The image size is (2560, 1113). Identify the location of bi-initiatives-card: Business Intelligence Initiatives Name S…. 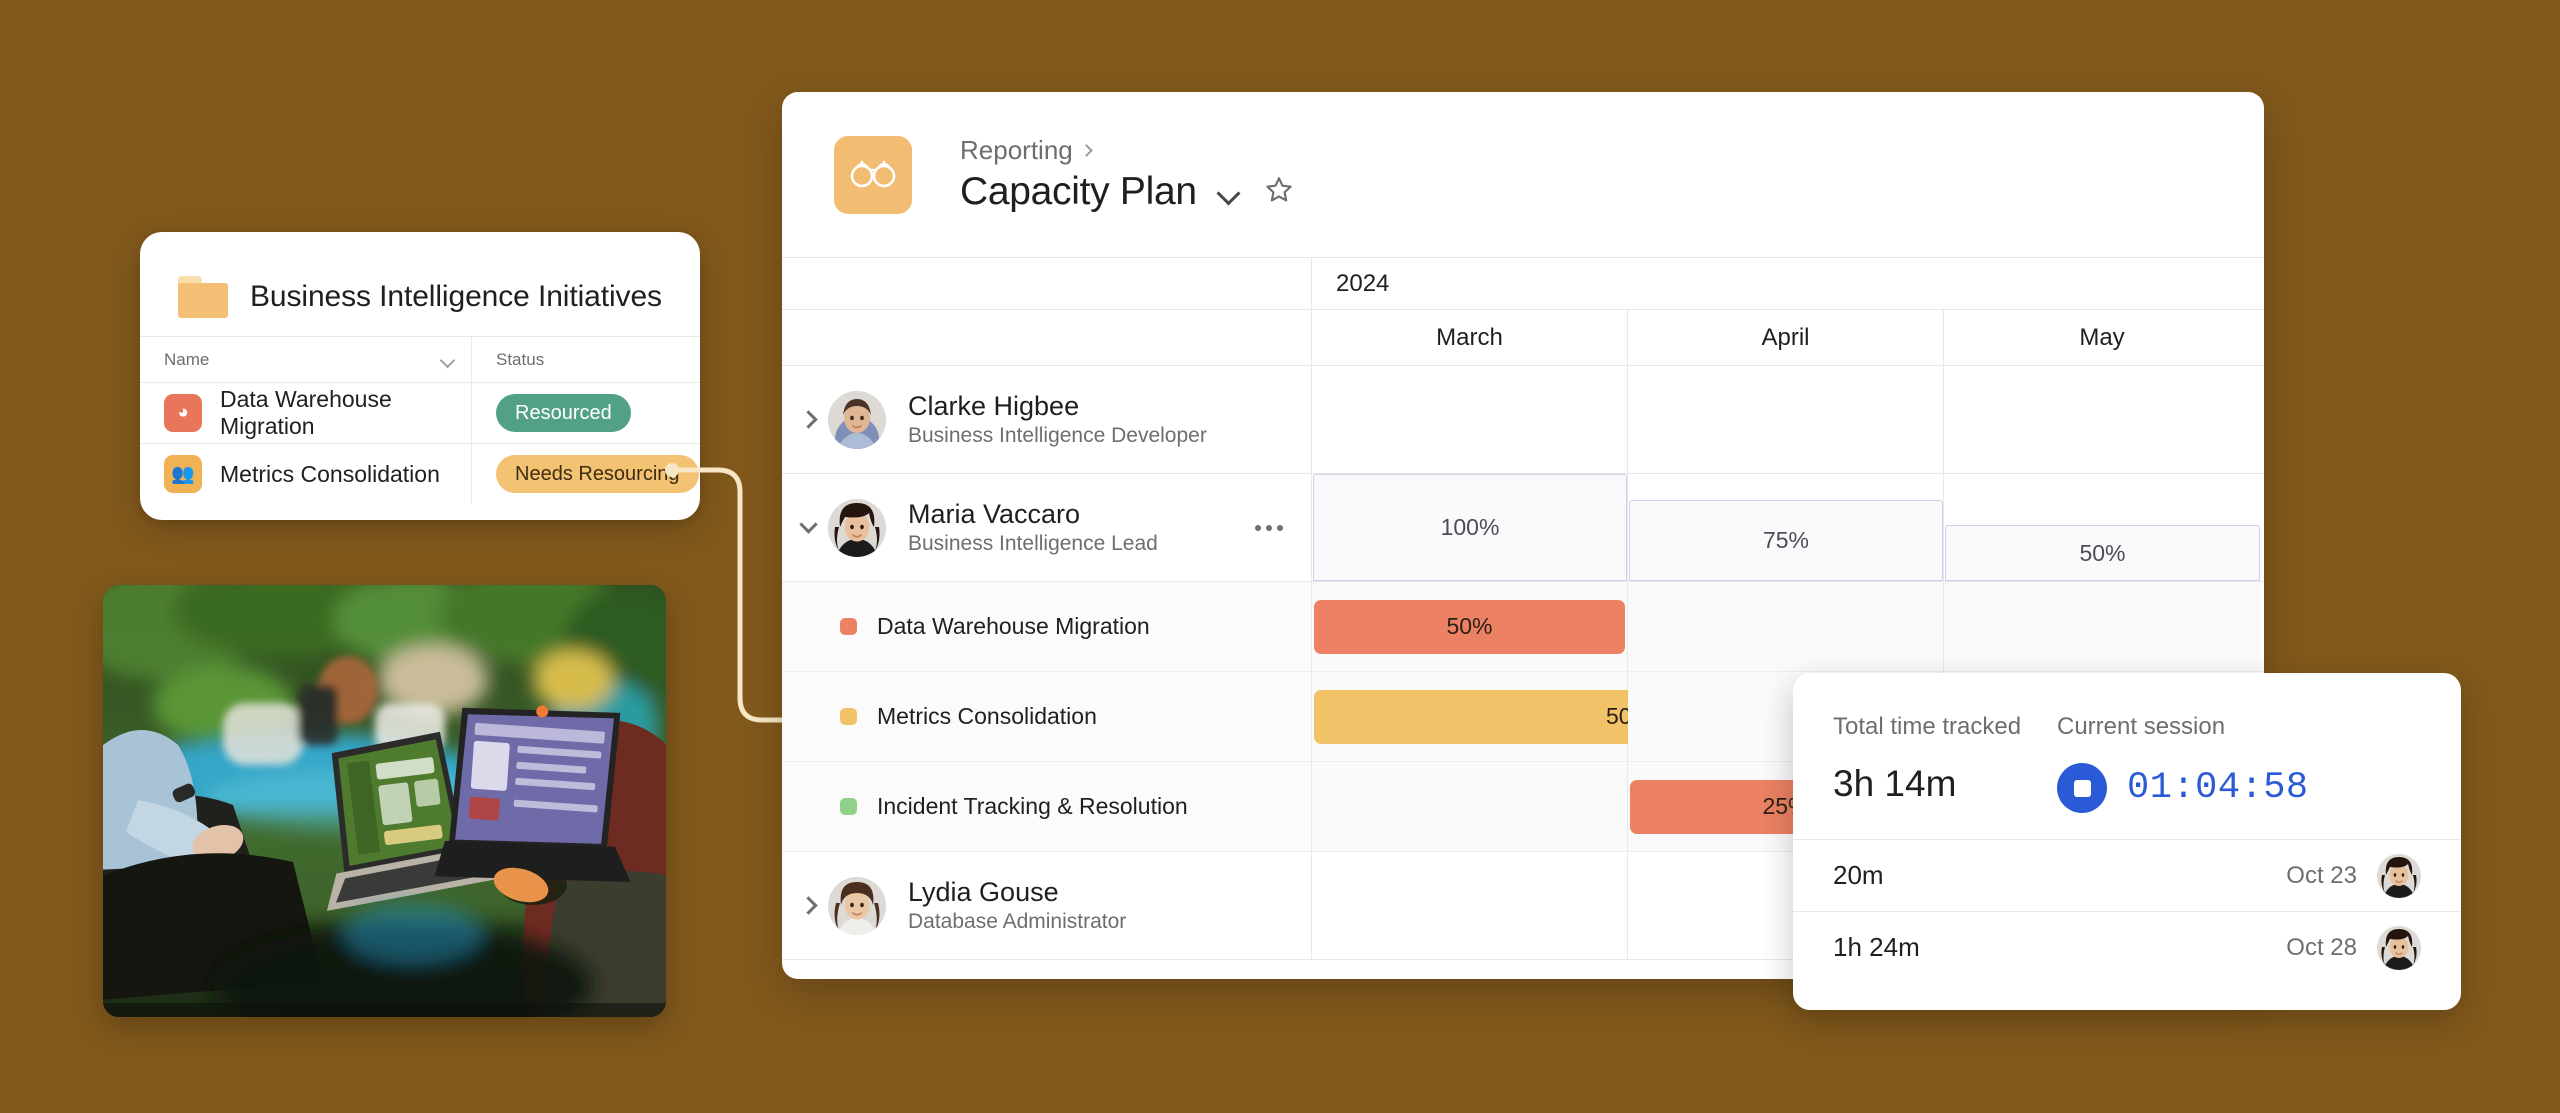
(420, 376).